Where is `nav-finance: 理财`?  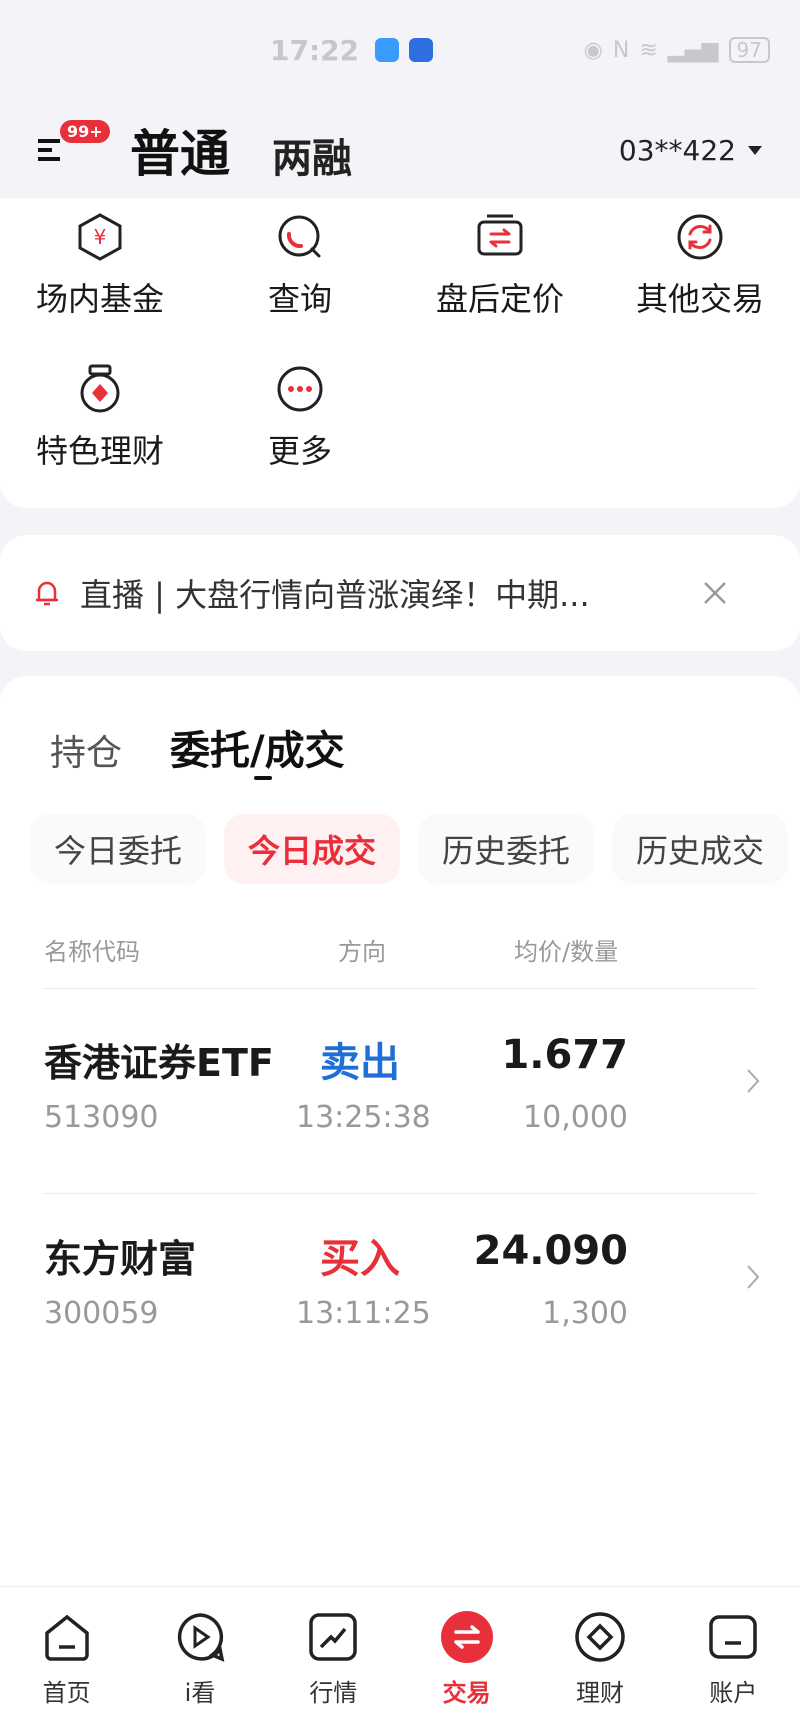
nav-finance: 理财 is located at coordinates (599, 1654).